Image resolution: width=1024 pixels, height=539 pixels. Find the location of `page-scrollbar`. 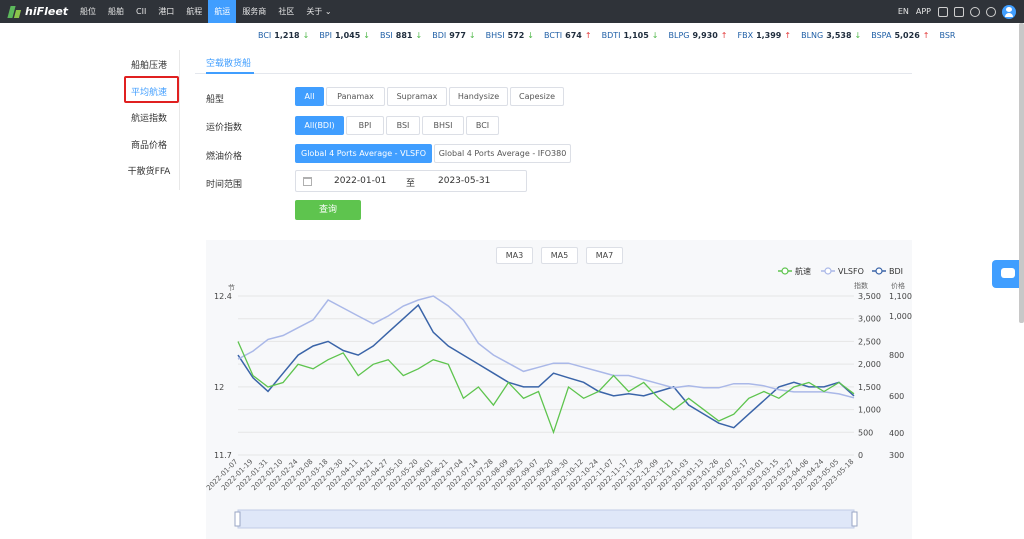

page-scrollbar is located at coordinates (1021, 173).